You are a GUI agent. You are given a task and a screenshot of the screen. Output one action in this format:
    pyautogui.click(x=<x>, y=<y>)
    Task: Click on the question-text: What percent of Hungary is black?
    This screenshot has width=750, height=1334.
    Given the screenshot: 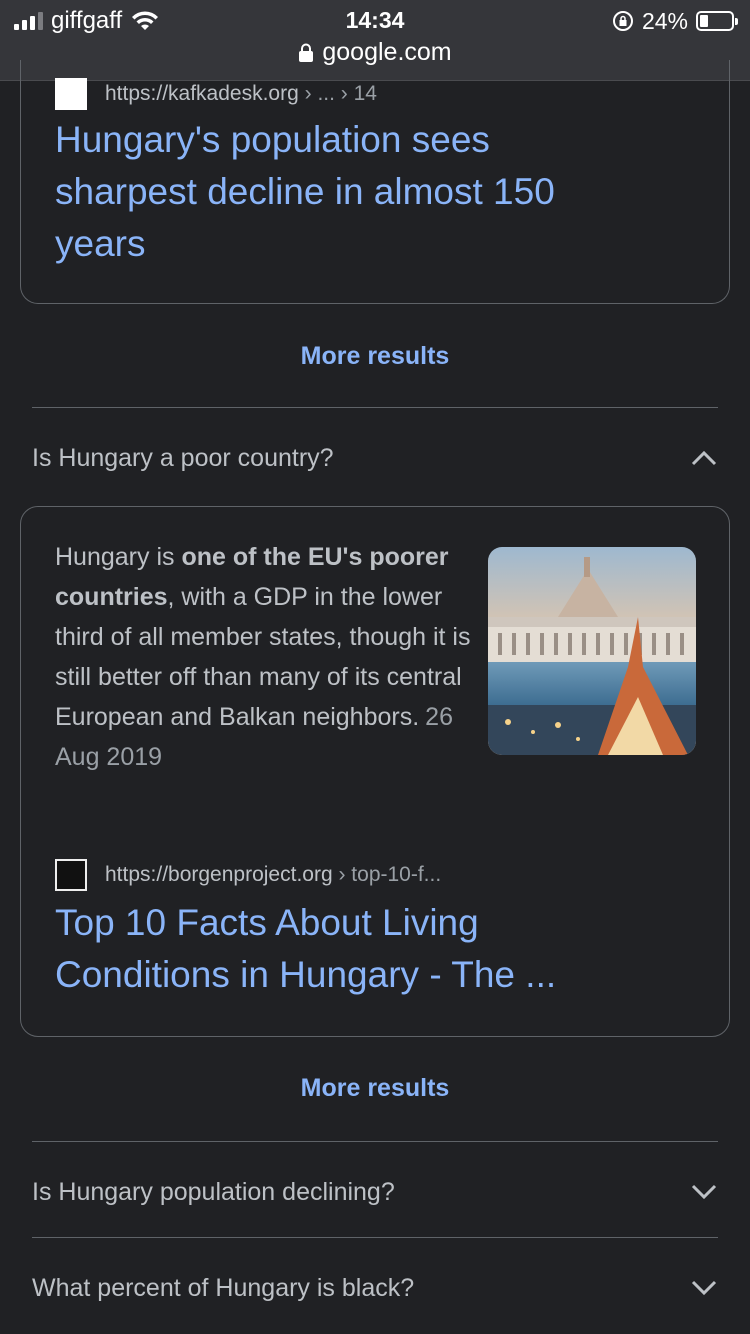 What is the action you would take?
    pyautogui.click(x=223, y=1287)
    